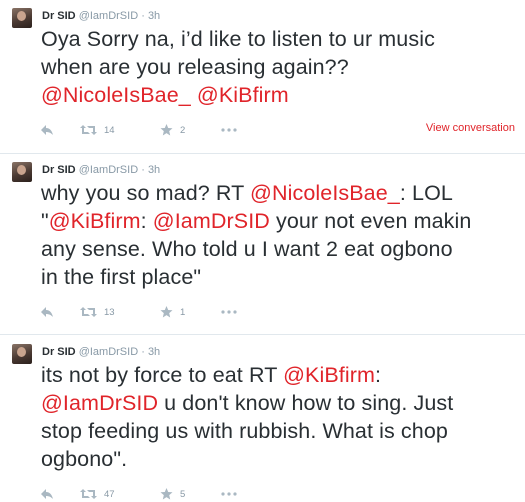 This screenshot has width=525, height=502. Describe the element at coordinates (109, 130) in the screenshot. I see `retweet-count: 14` at that location.